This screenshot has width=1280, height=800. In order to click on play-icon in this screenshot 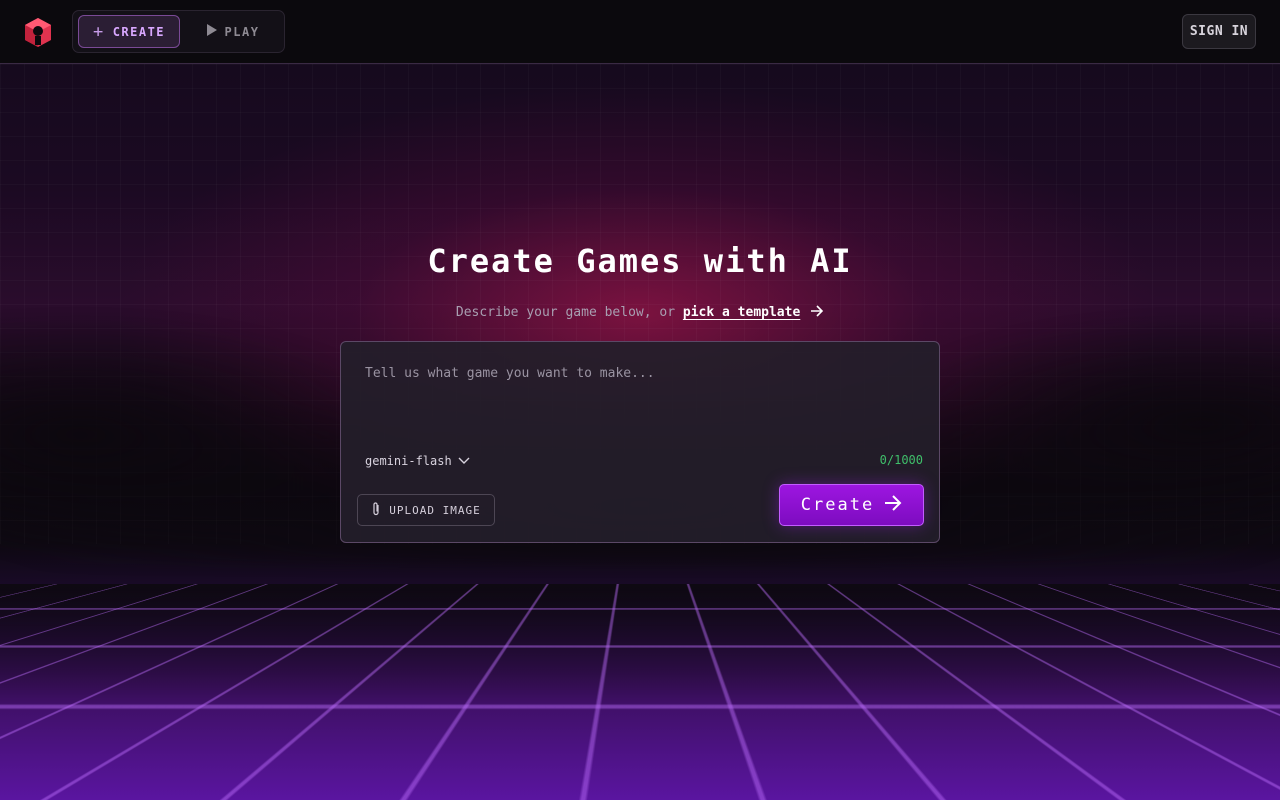, I will do `click(212, 31)`.